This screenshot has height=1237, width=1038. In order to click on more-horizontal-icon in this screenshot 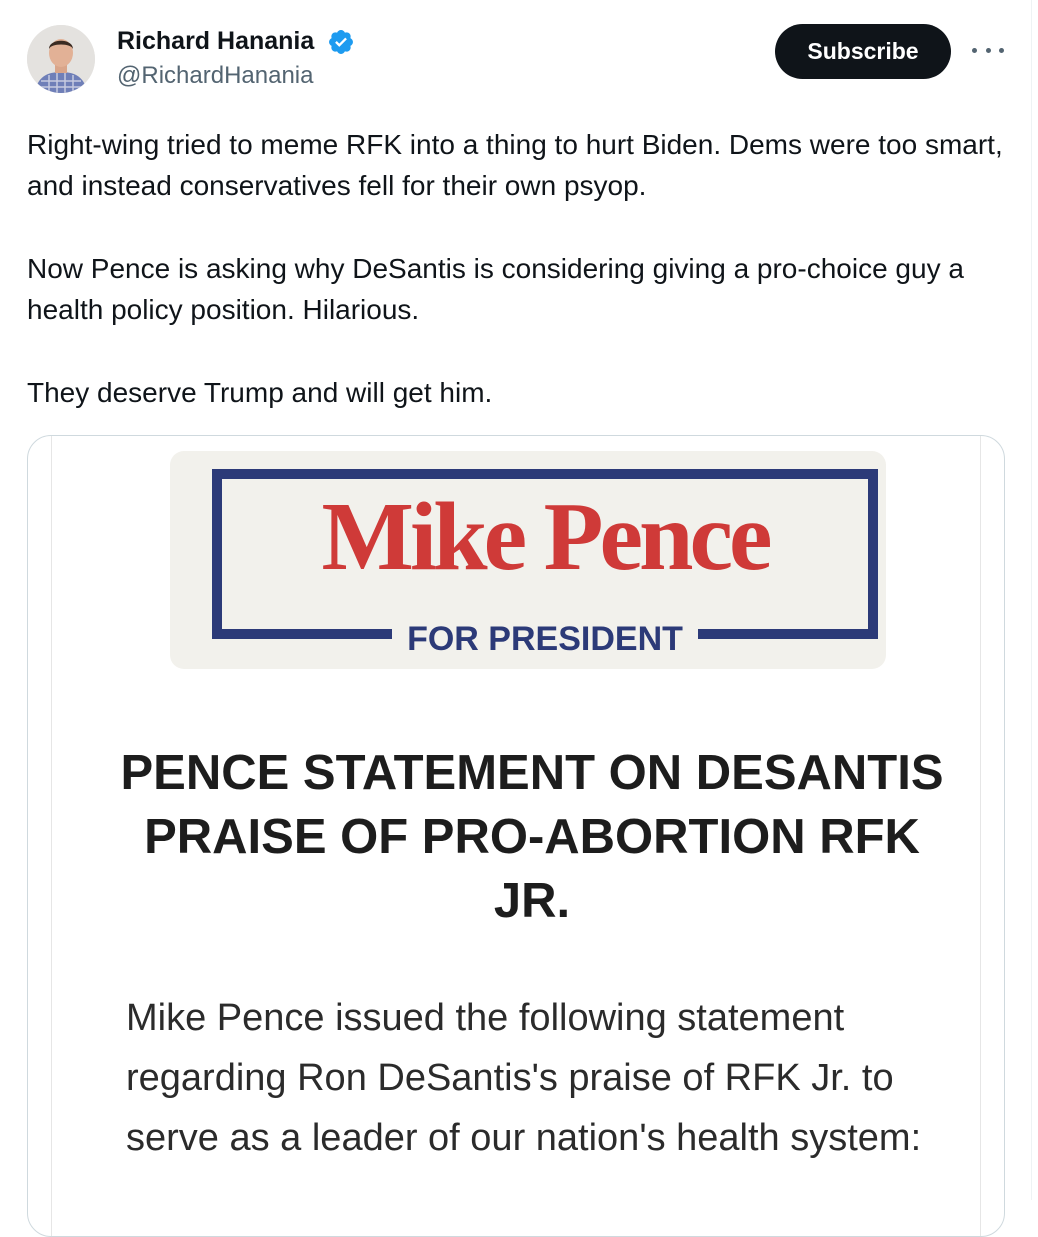, I will do `click(988, 50)`.